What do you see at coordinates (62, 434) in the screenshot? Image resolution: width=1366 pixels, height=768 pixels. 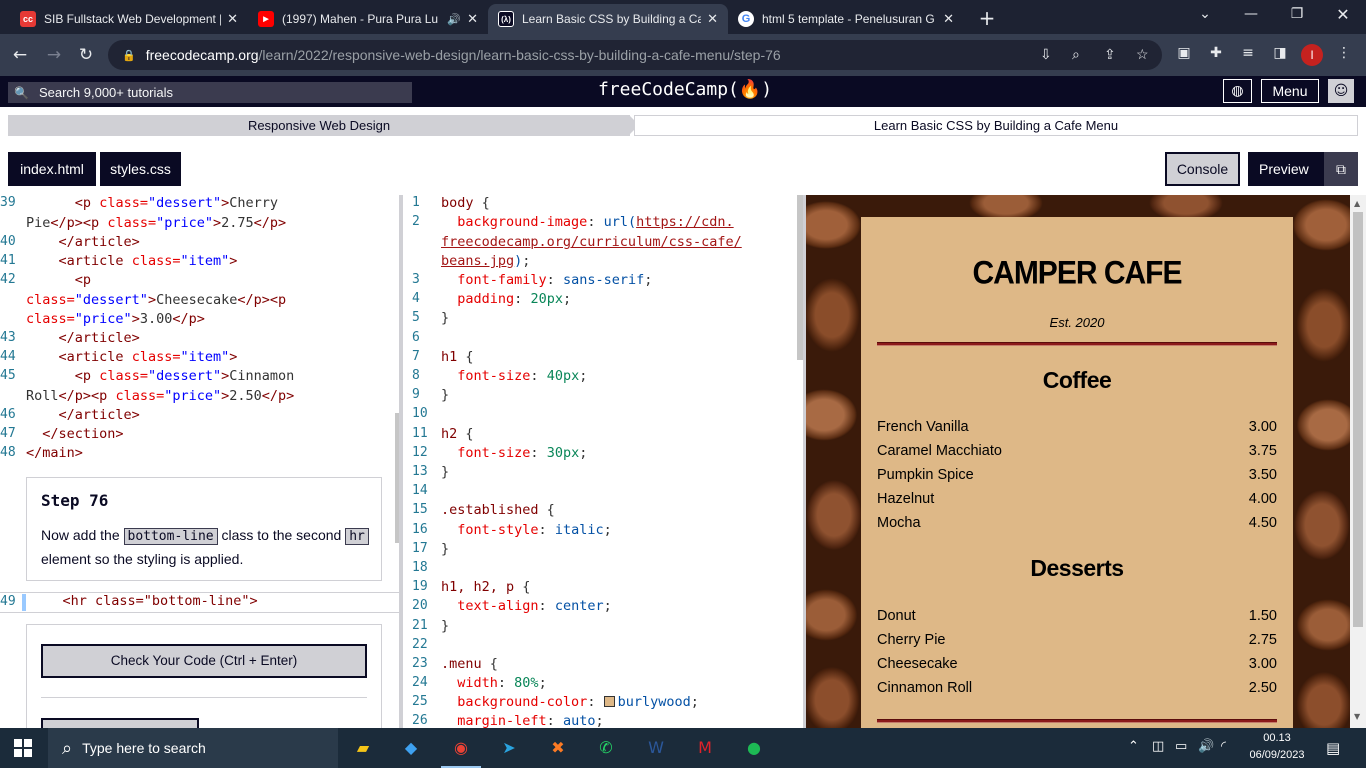 I see `code-line: 47 </section>` at bounding box center [62, 434].